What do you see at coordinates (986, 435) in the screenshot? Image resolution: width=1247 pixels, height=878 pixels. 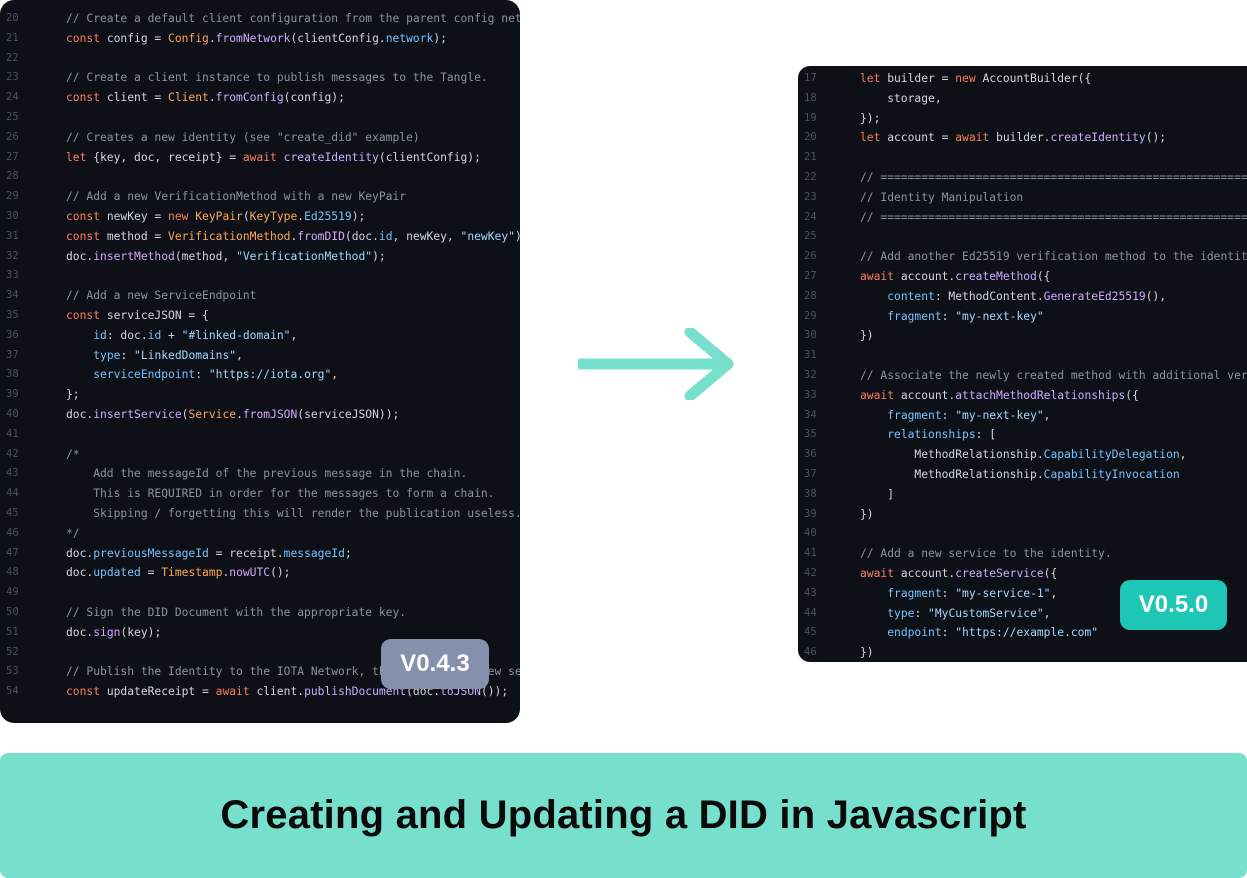 I see `code-token: : [` at bounding box center [986, 435].